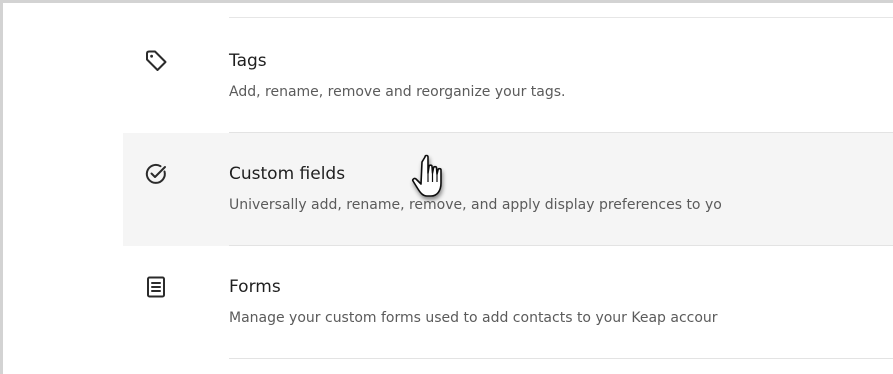 This screenshot has width=893, height=374. Describe the element at coordinates (156, 174) in the screenshot. I see `check-circle-icon` at that location.